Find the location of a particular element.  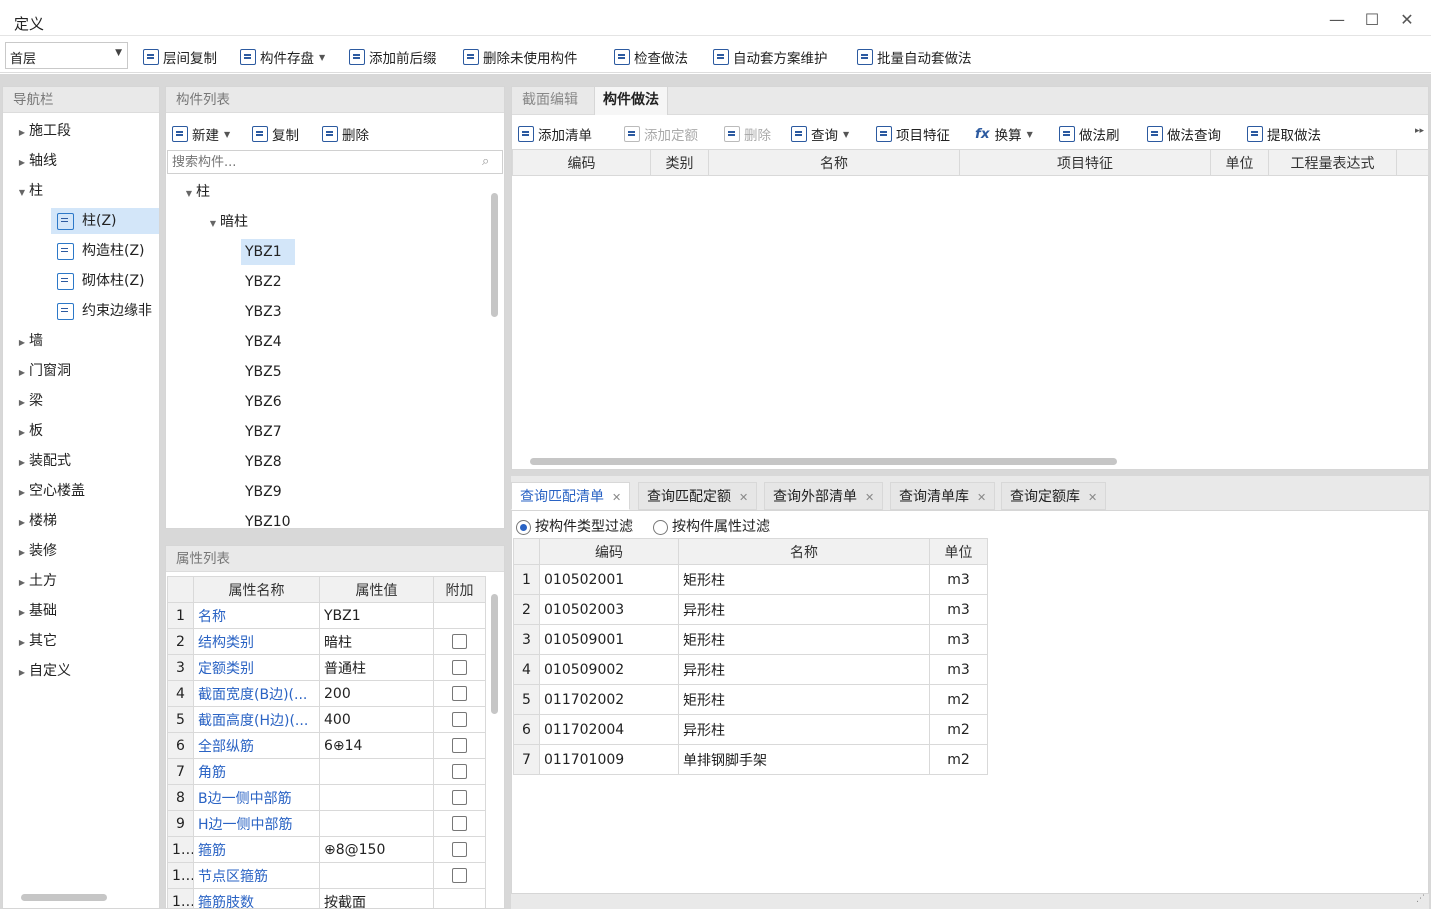

item-feature-button: 项目特征 is located at coordinates (913, 134).